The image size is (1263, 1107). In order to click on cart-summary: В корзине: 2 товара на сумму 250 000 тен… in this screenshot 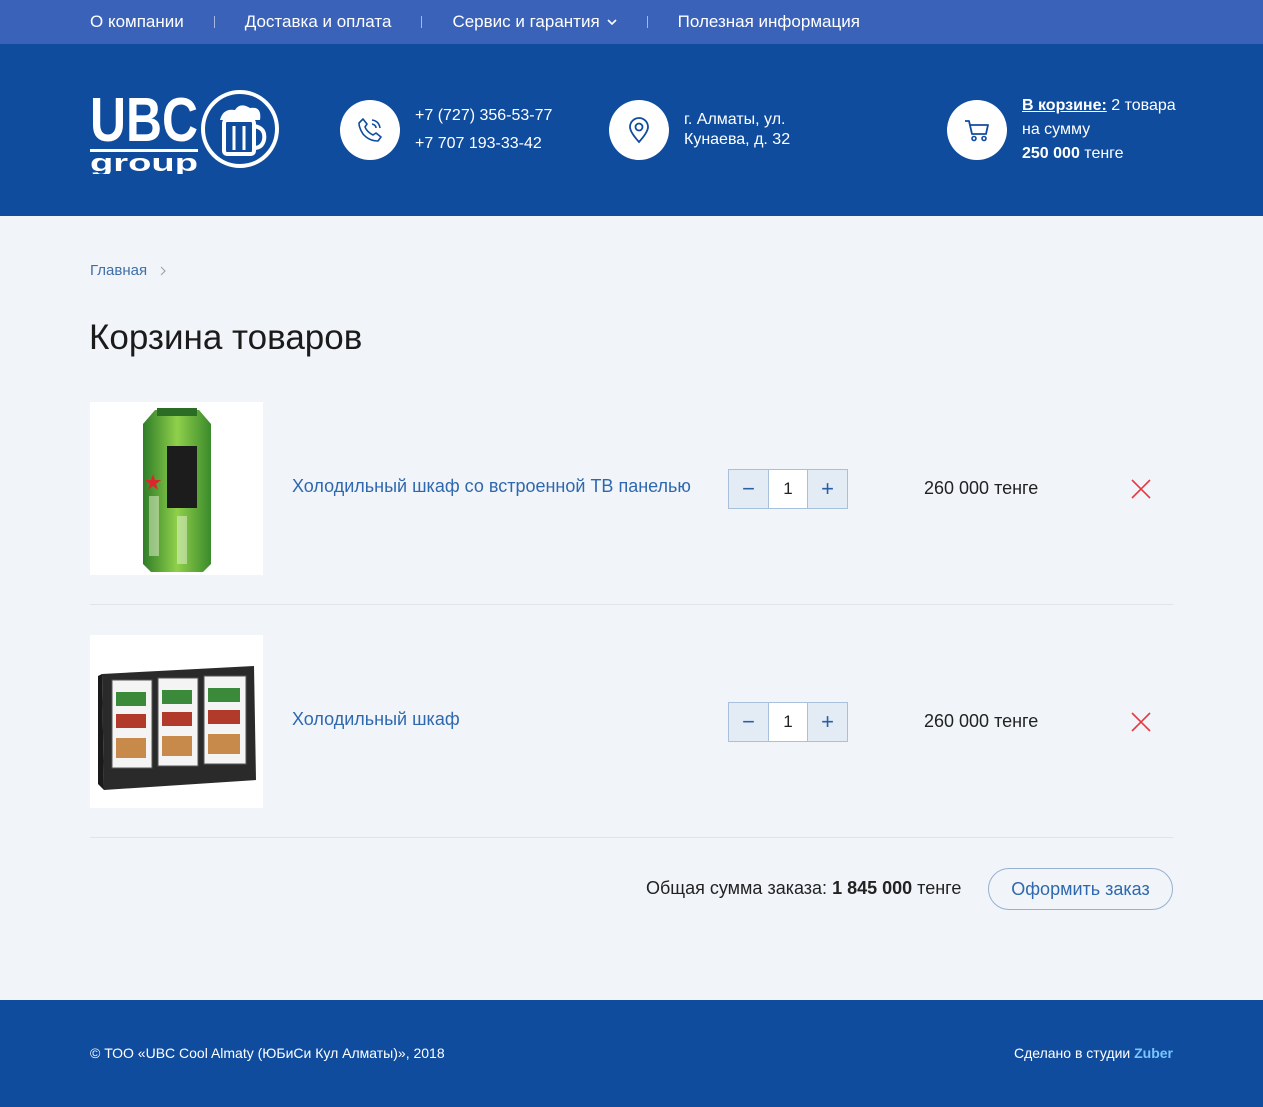, I will do `click(1099, 130)`.